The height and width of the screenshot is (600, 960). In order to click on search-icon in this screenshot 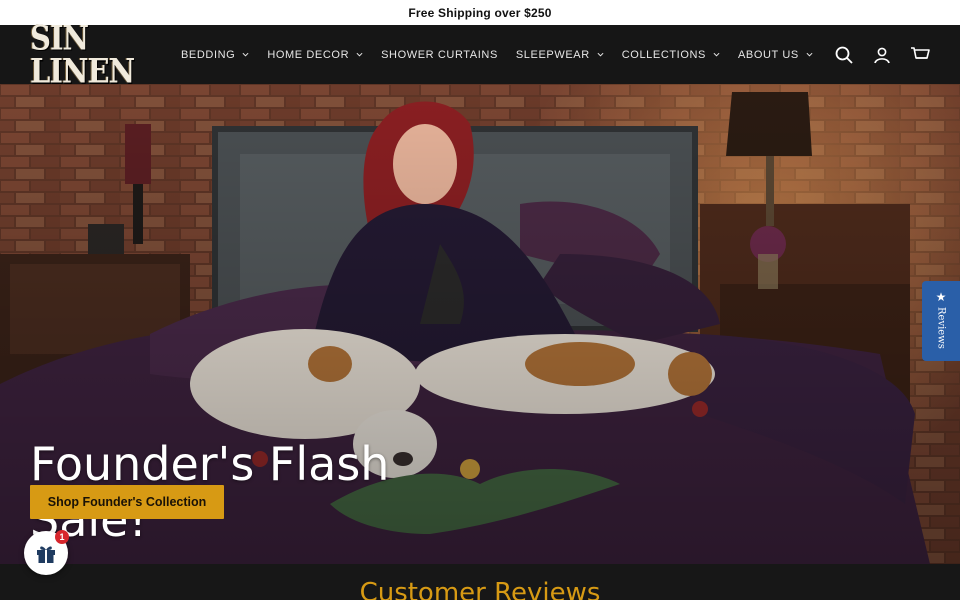, I will do `click(844, 55)`.